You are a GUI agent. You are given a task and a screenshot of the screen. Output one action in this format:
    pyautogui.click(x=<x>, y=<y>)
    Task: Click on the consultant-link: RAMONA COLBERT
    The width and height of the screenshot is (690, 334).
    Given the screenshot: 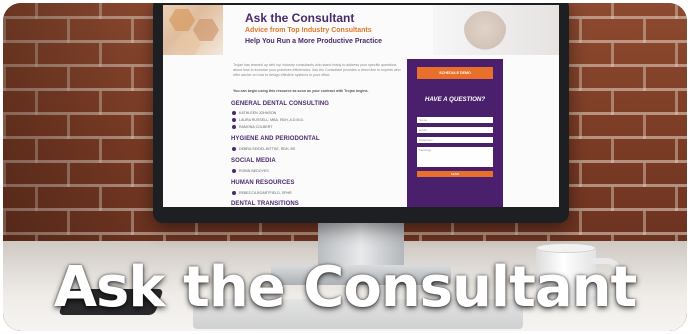 What is the action you would take?
    pyautogui.click(x=251, y=127)
    